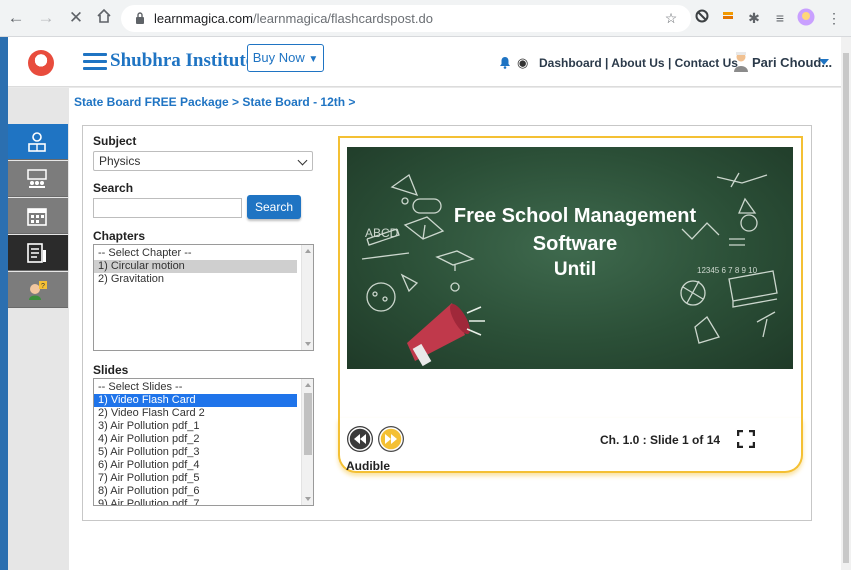 Image resolution: width=851 pixels, height=570 pixels. What do you see at coordinates (16, 18) in the screenshot?
I see `back-arrow-icon: ←` at bounding box center [16, 18].